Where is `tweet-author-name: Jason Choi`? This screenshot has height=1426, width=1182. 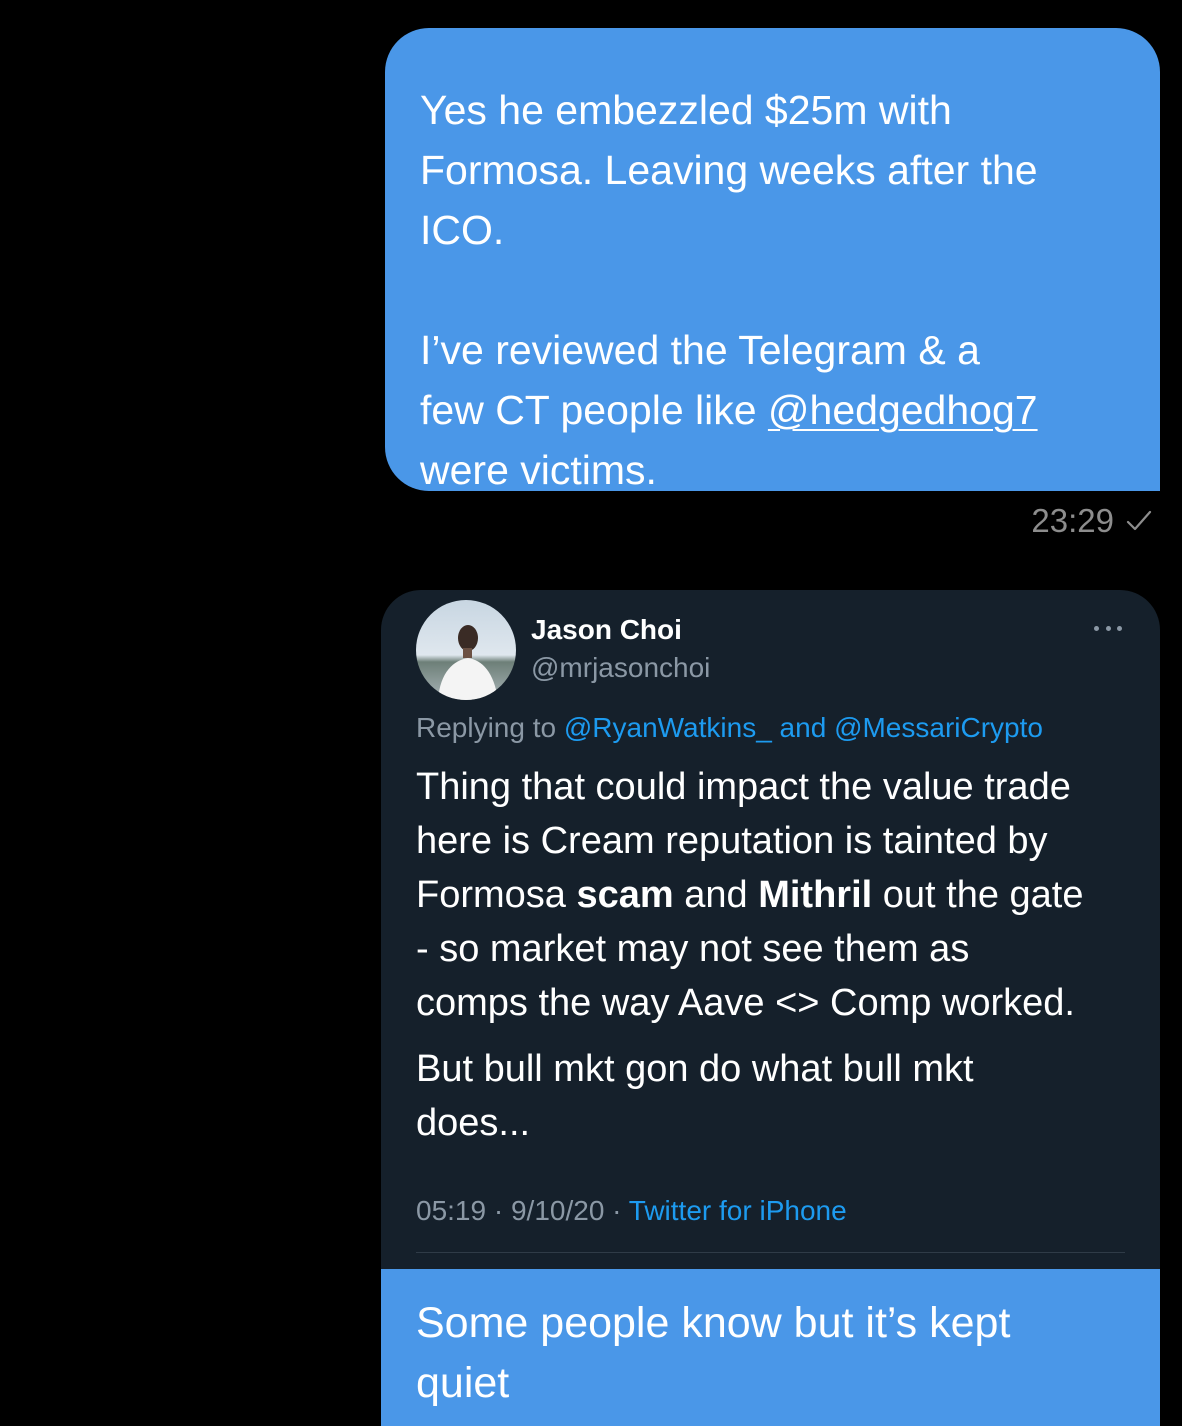 tweet-author-name: Jason Choi is located at coordinates (606, 630).